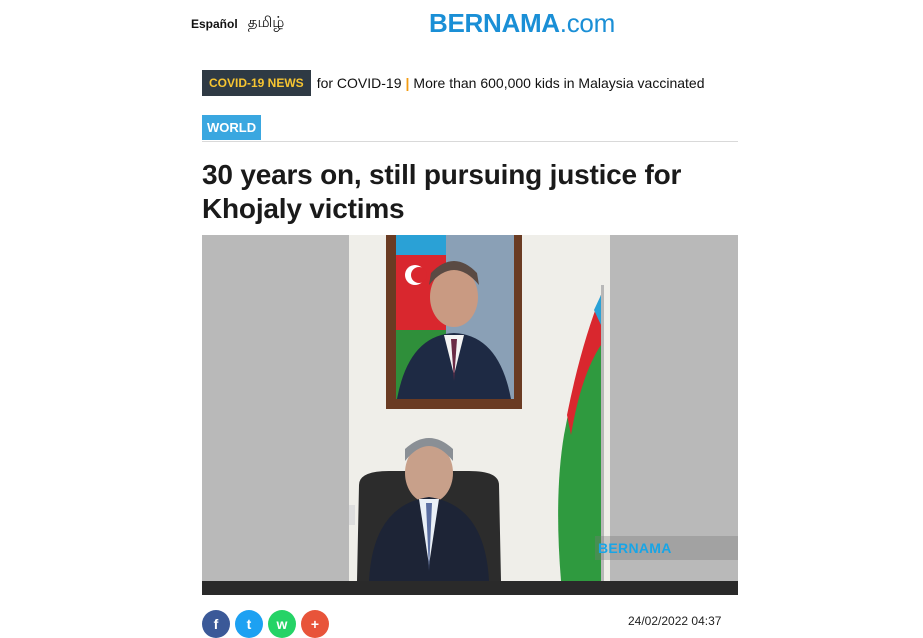 This screenshot has width=923, height=638. What do you see at coordinates (470, 128) in the screenshot?
I see `section-header: WORLD` at bounding box center [470, 128].